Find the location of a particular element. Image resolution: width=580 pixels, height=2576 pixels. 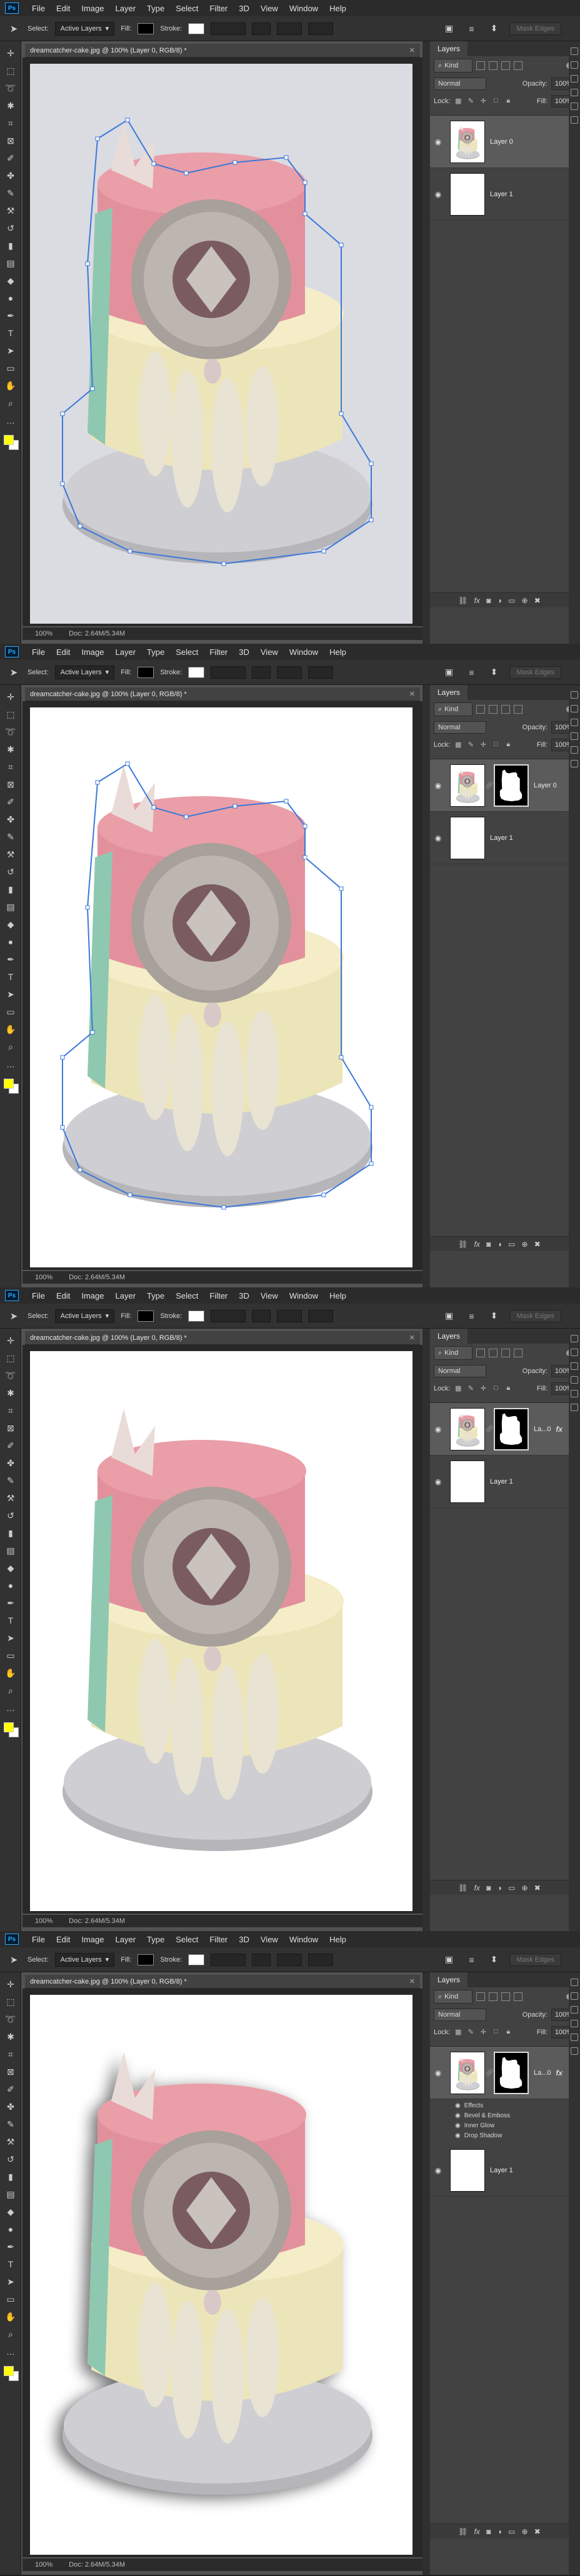

move-icon: ✛ is located at coordinates (11, 1984).